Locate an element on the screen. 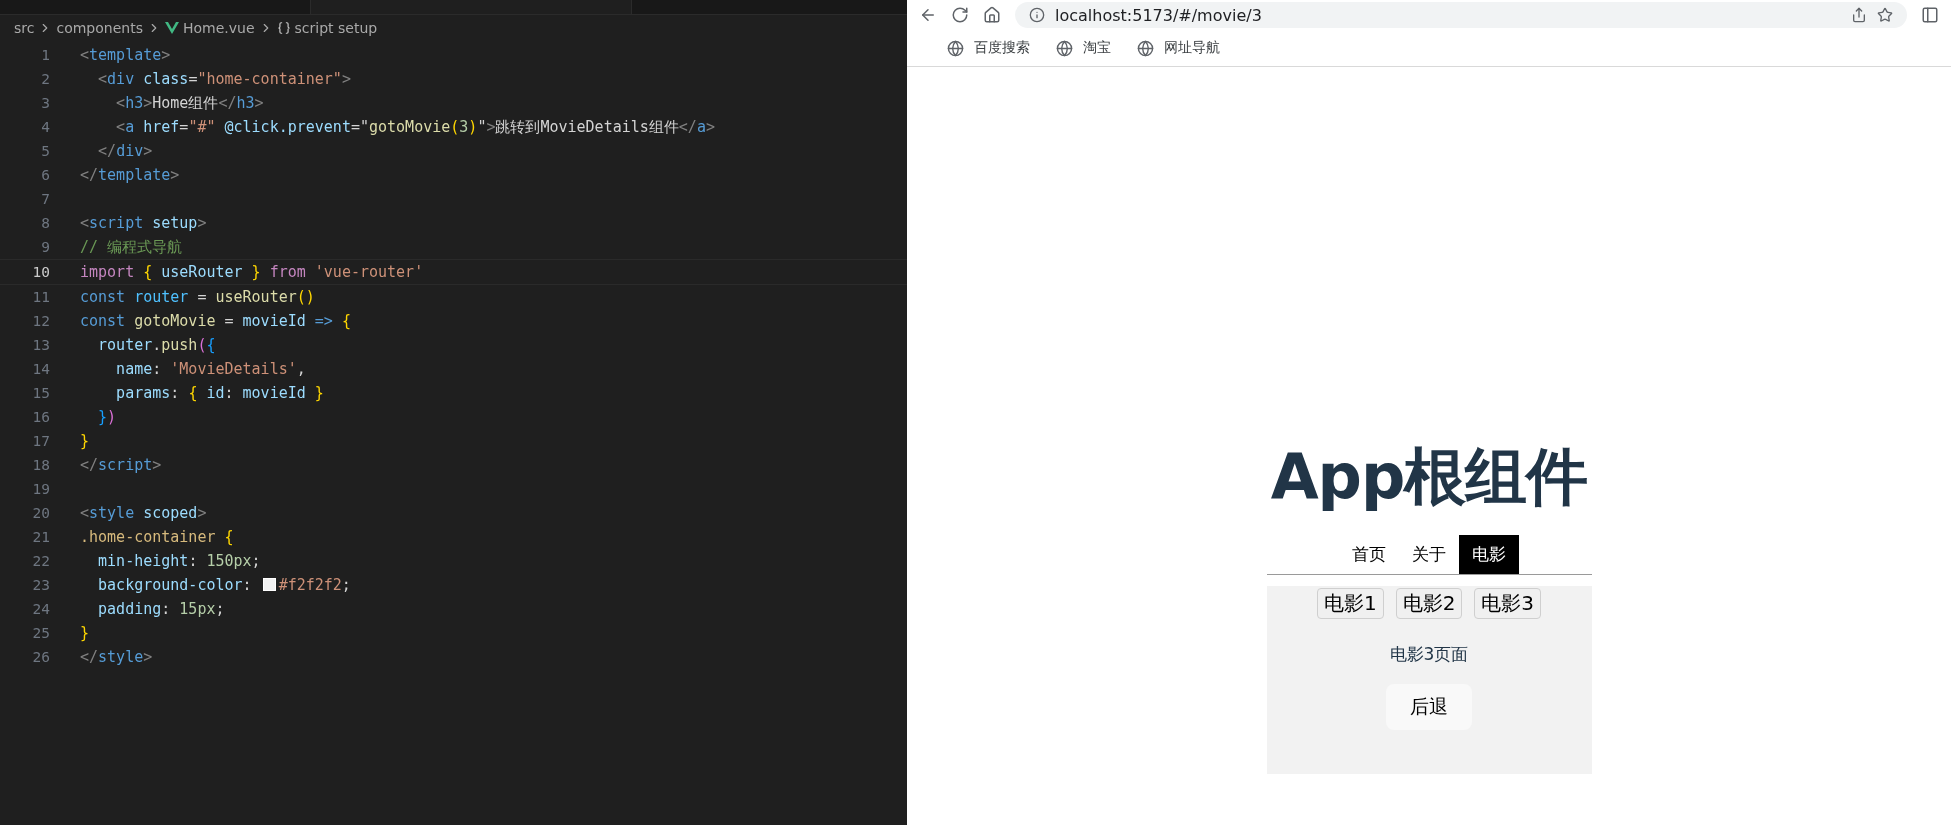  line-number: 24 is located at coordinates (40, 609).